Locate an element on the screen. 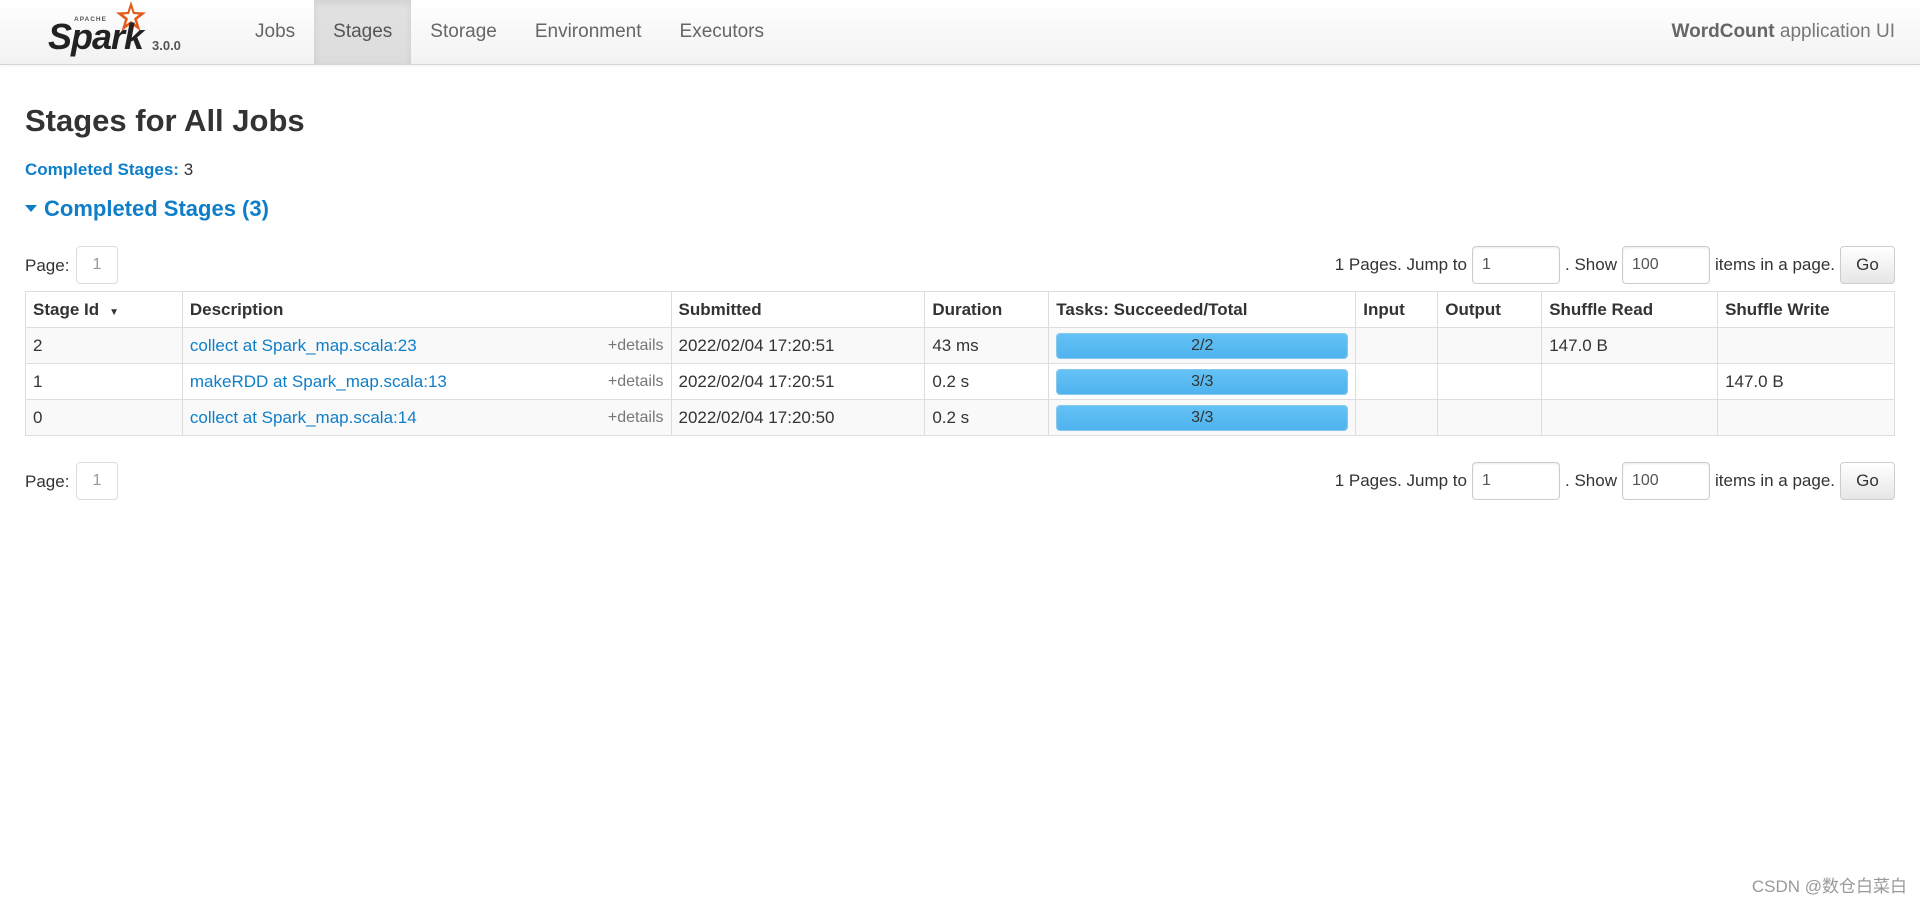 The height and width of the screenshot is (902, 1920). header-description: Description is located at coordinates (426, 309).